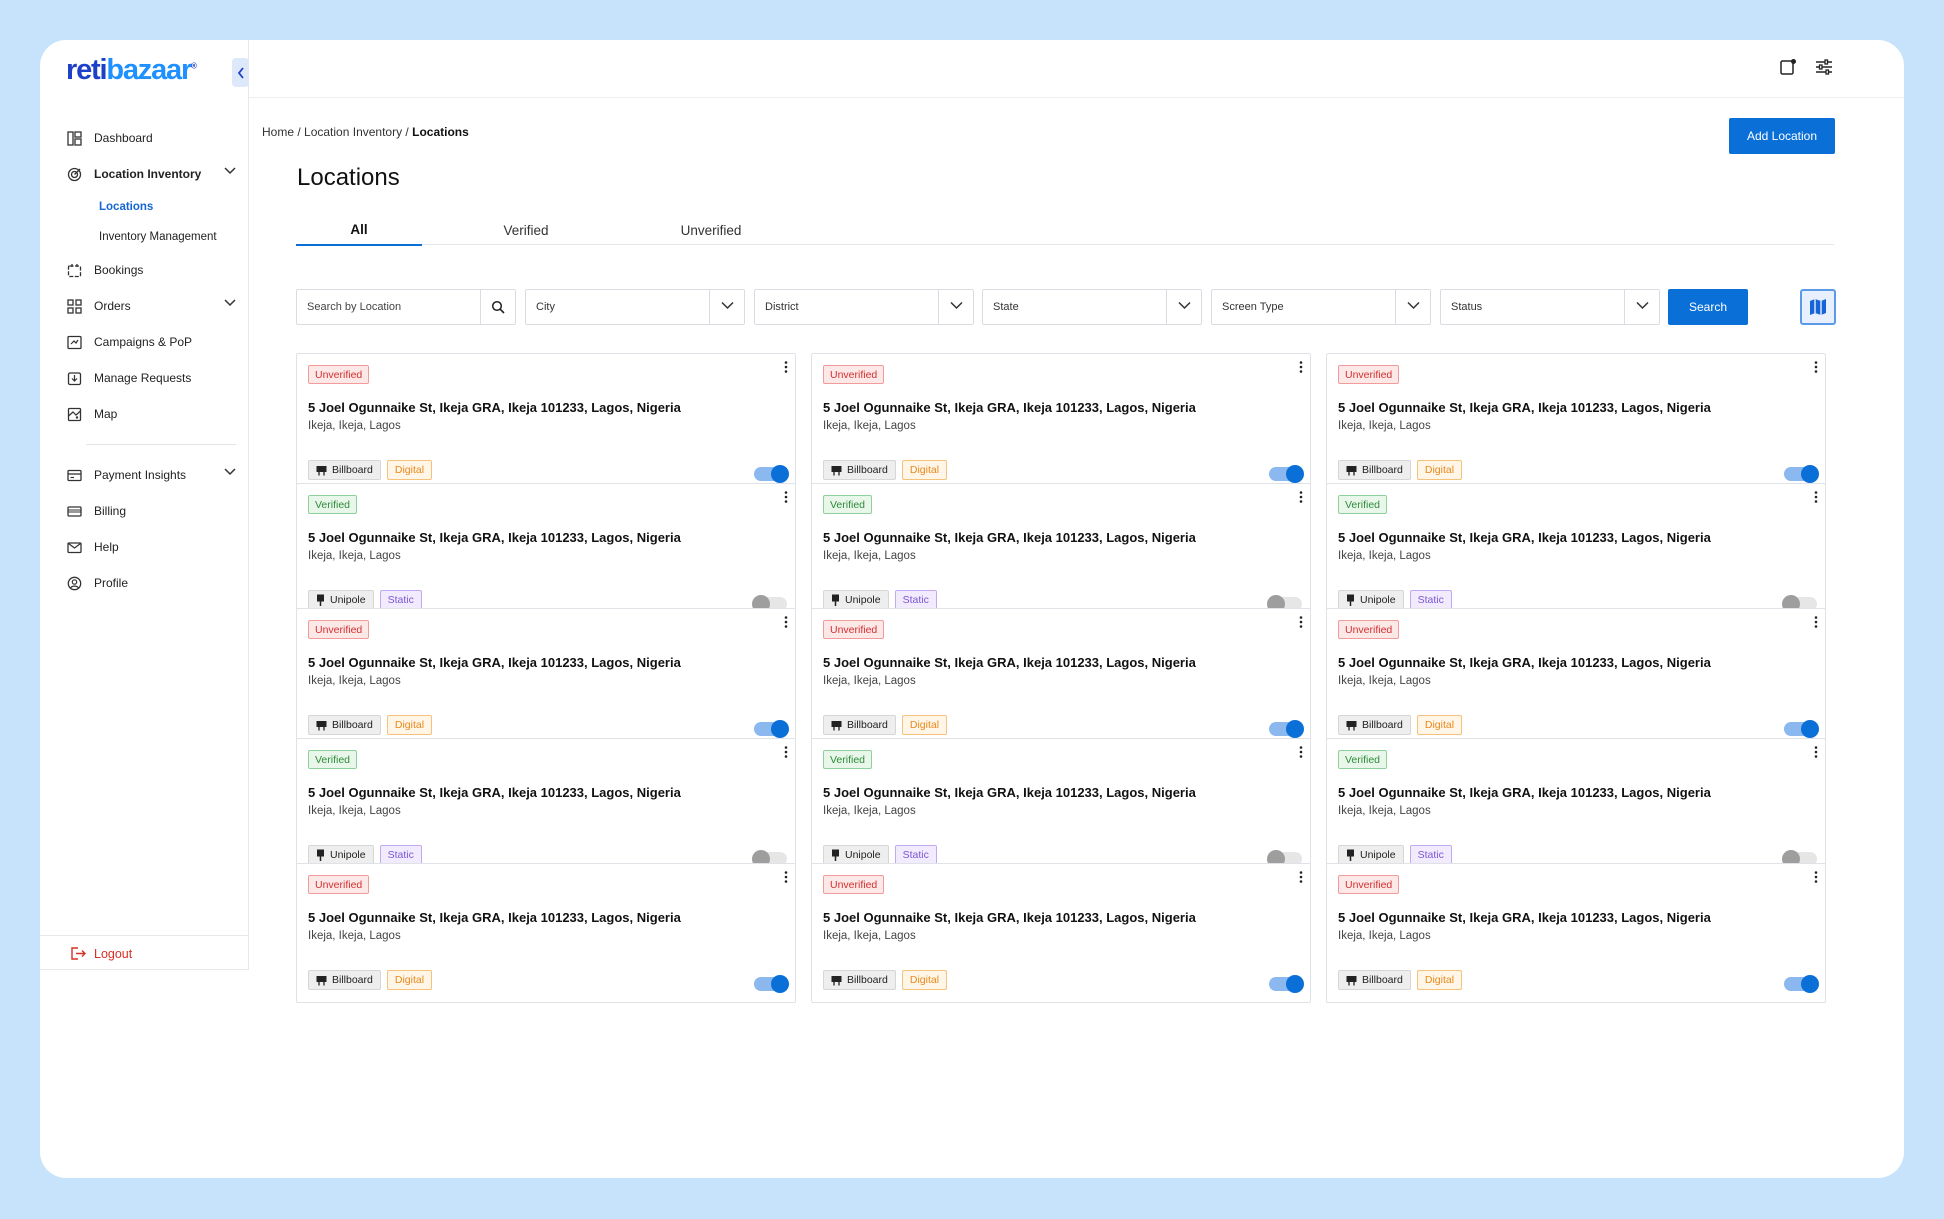 This screenshot has width=1944, height=1219. Describe the element at coordinates (1824, 67) in the screenshot. I see `settings-sliders-icon` at that location.